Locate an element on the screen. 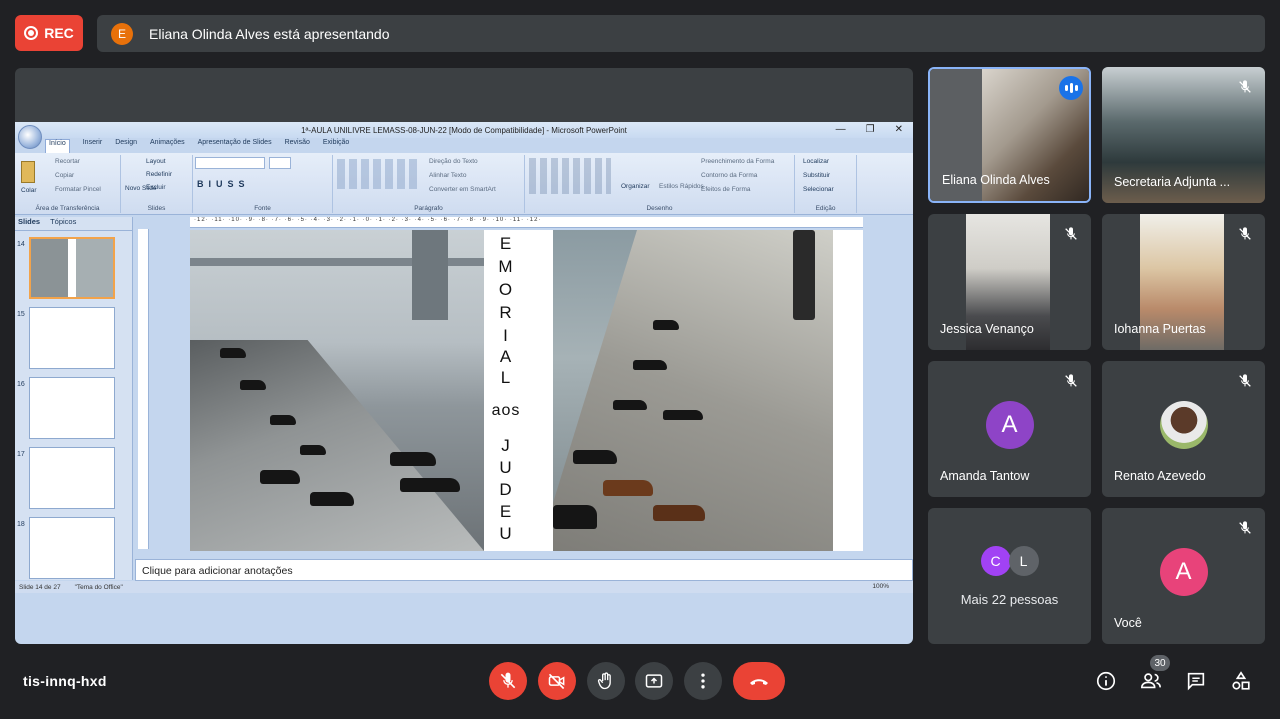  slide-letter: O is located at coordinates (506, 289).